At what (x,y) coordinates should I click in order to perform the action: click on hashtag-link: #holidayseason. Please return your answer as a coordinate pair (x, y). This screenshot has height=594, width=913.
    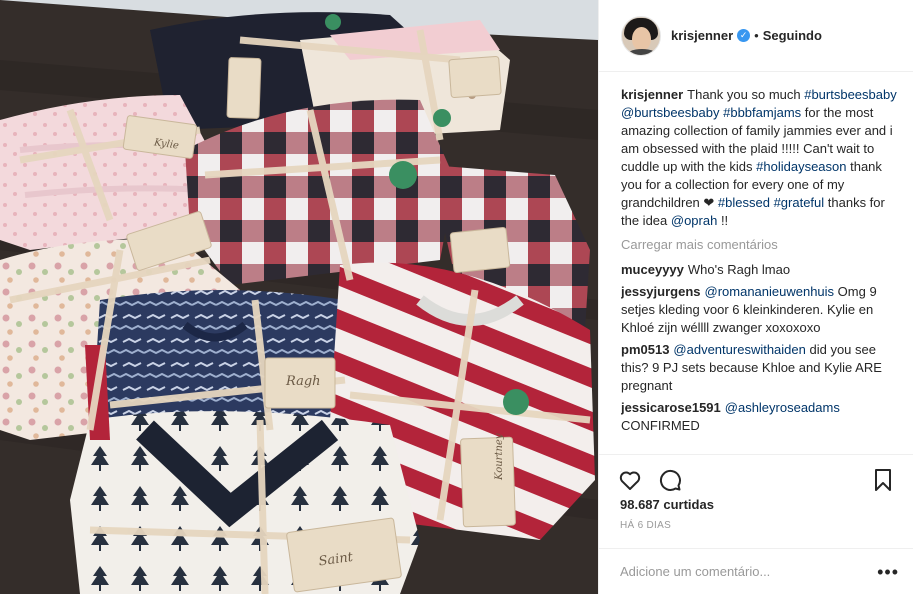
    Looking at the image, I should click on (801, 166).